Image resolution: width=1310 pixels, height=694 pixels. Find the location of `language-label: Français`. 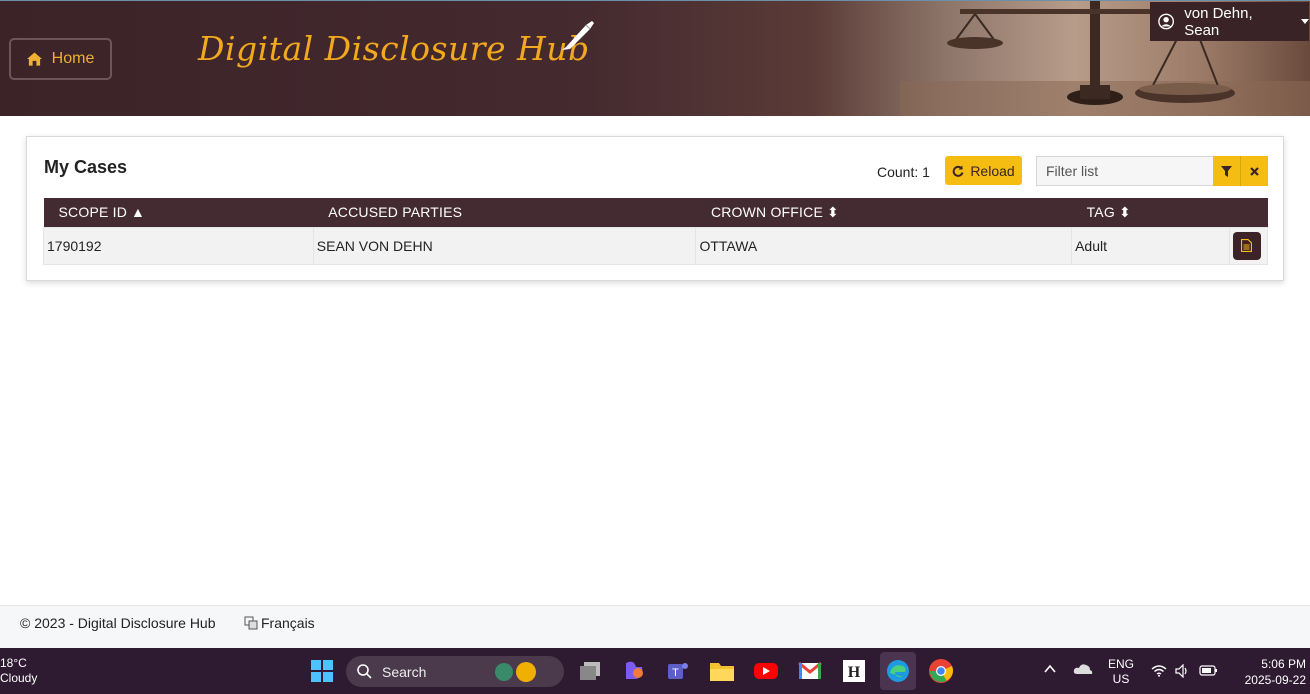

language-label: Français is located at coordinates (288, 623).